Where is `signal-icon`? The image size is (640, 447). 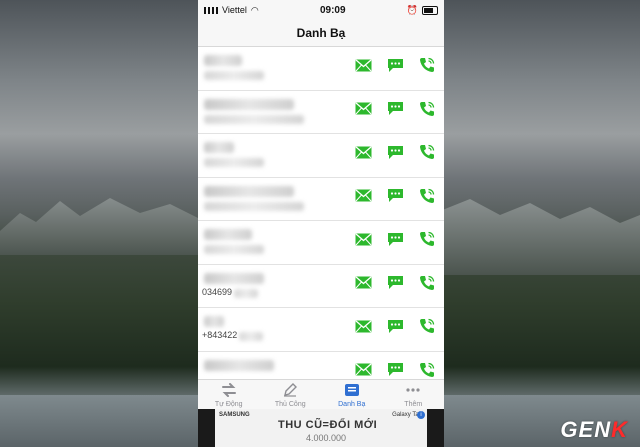
signal-icon is located at coordinates (211, 10).